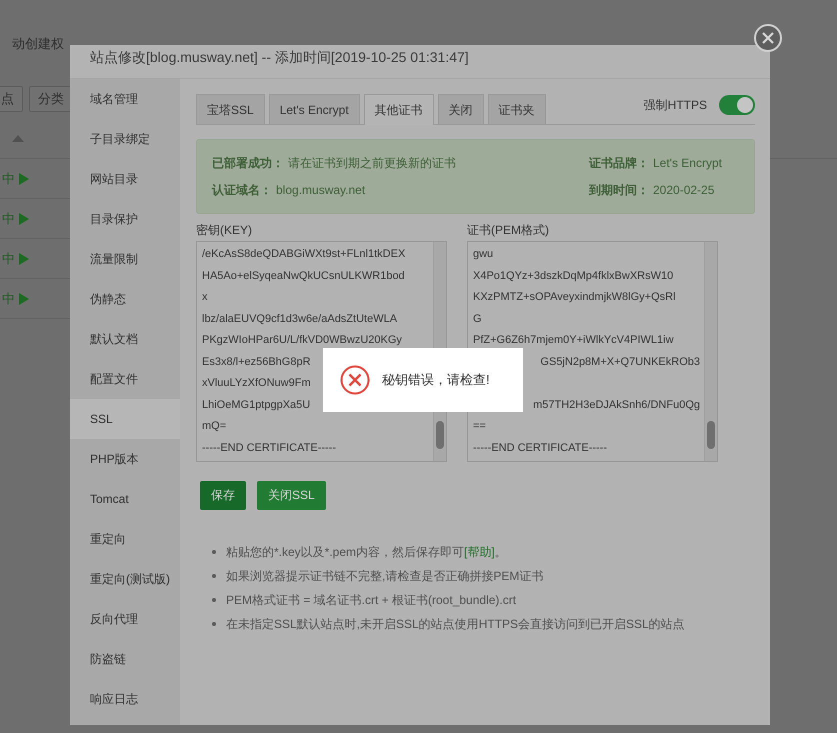 The width and height of the screenshot is (837, 733). I want to click on text-line: KXzPMTZ+sOPAveyxindmjkW8lGy+QsRl, so click(574, 297).